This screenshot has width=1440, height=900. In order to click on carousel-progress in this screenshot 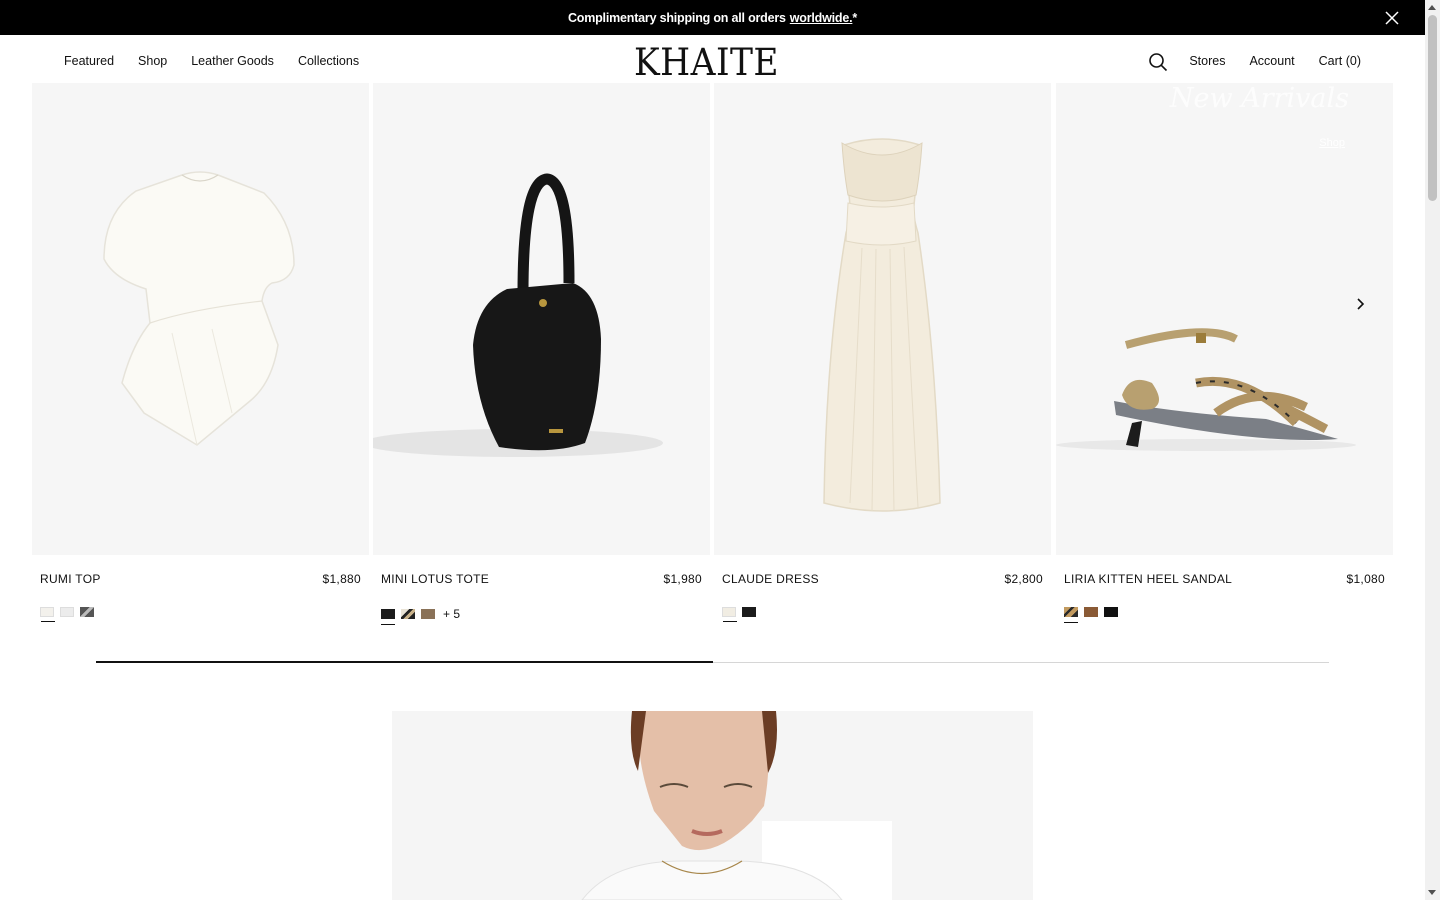, I will do `click(712, 662)`.